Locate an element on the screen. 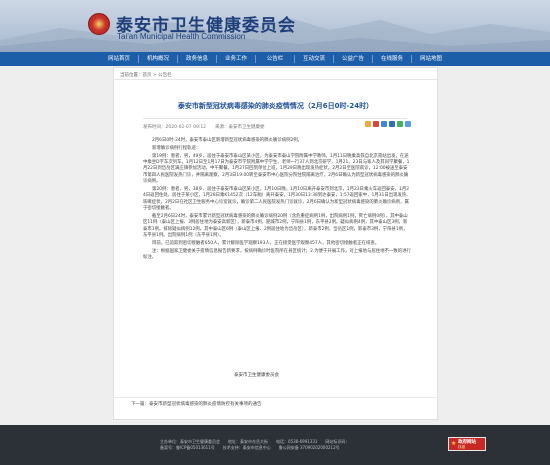  share-more-icon is located at coordinates (408, 124).